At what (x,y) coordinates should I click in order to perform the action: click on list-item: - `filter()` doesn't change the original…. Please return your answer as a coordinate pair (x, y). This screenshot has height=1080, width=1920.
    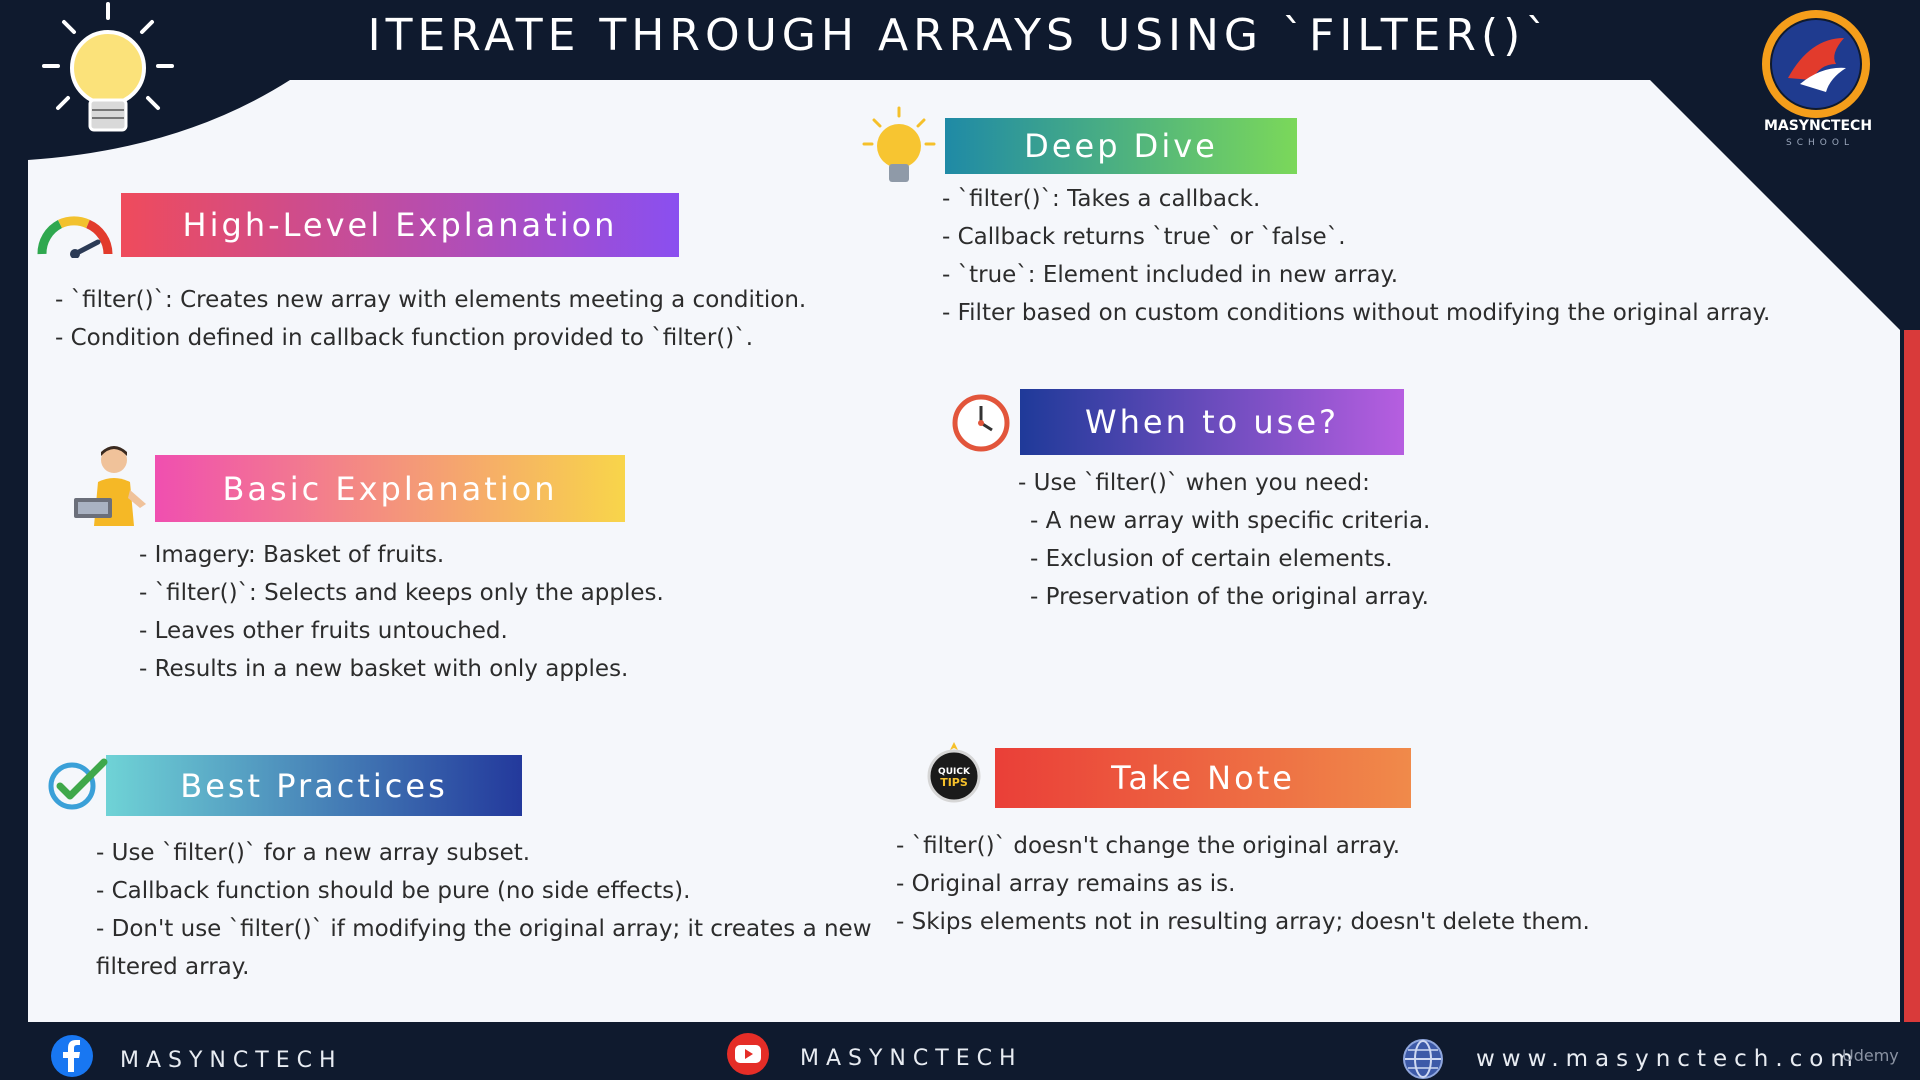
    Looking at the image, I should click on (1148, 846).